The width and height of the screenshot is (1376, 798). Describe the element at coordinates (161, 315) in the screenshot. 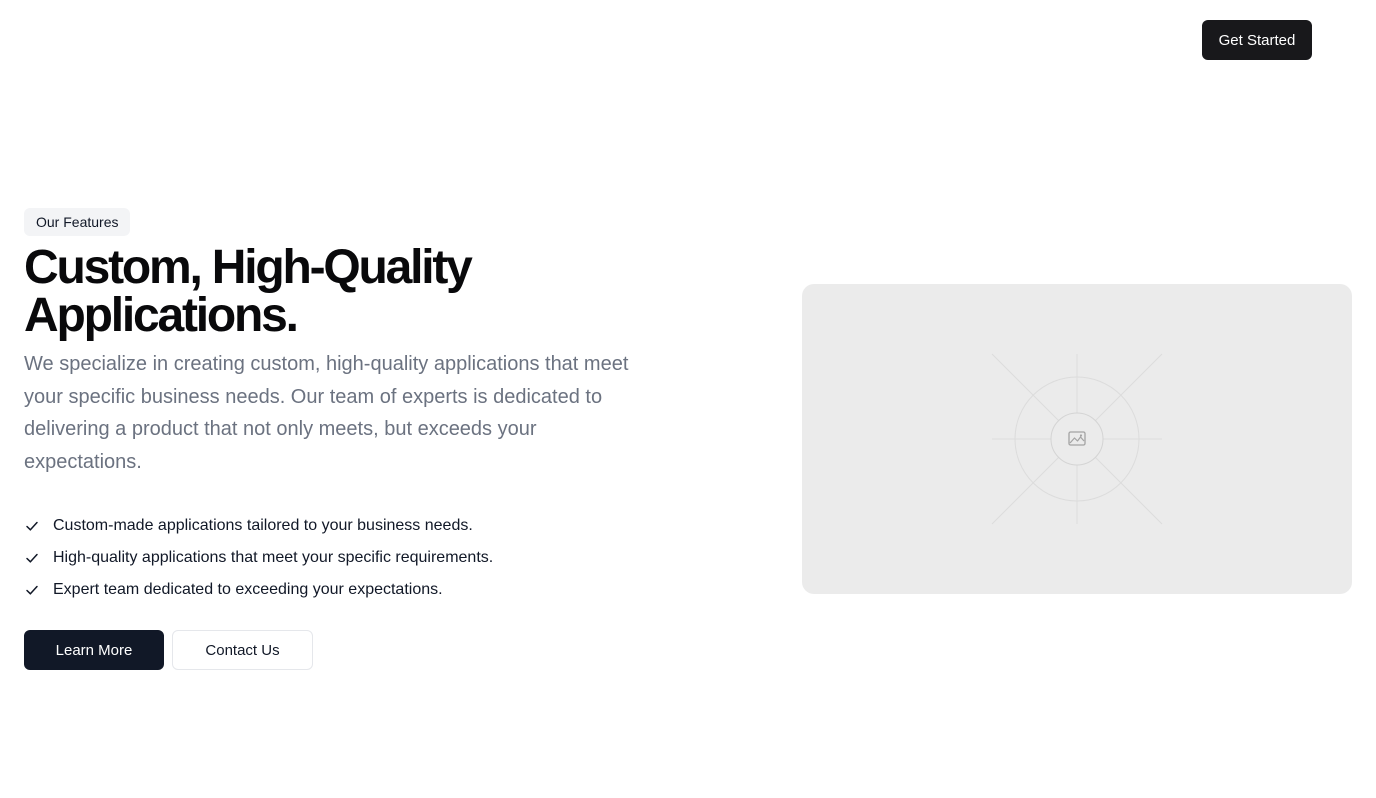

I see `title-line-2: Applications.` at that location.